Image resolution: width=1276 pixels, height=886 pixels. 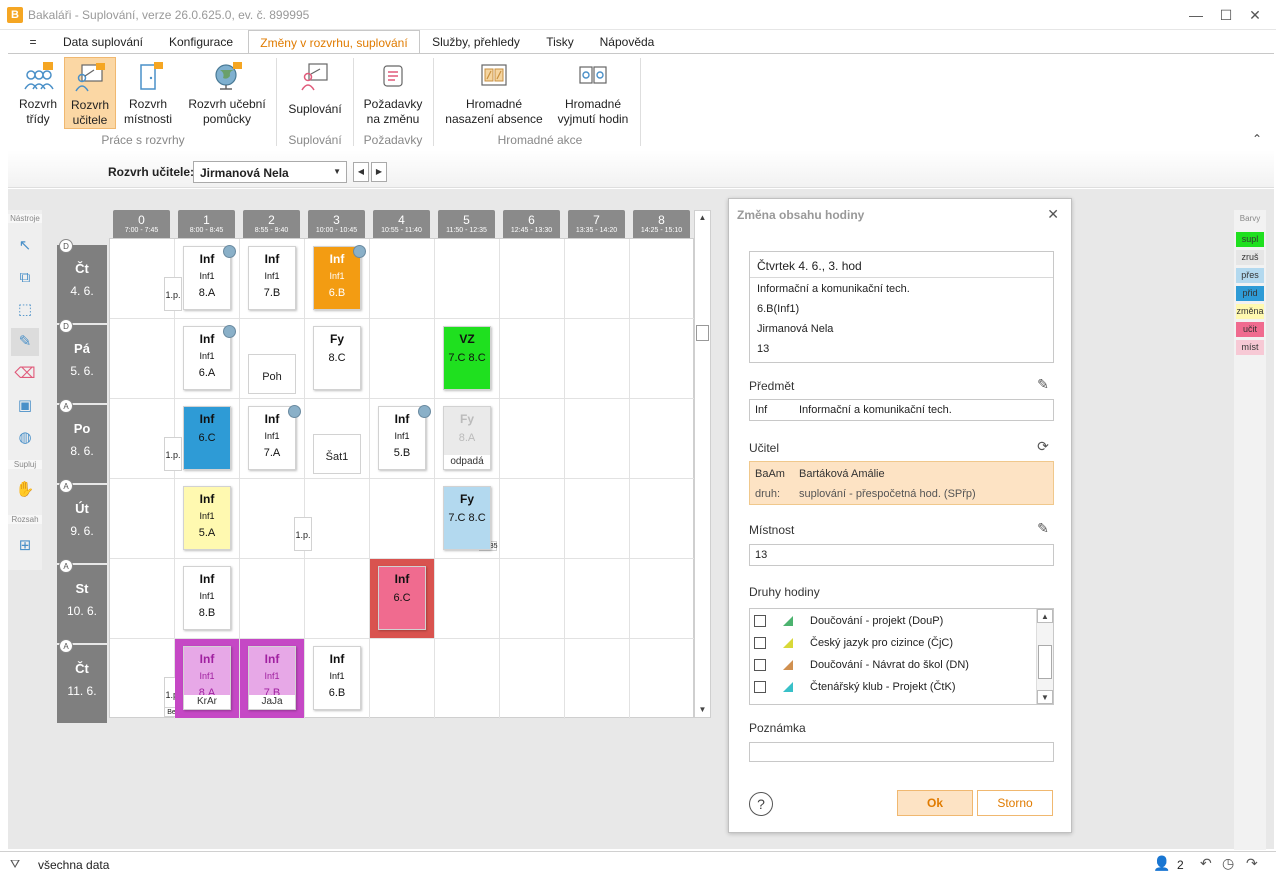 I want to click on maximize-button: ☐, so click(x=1226, y=15).